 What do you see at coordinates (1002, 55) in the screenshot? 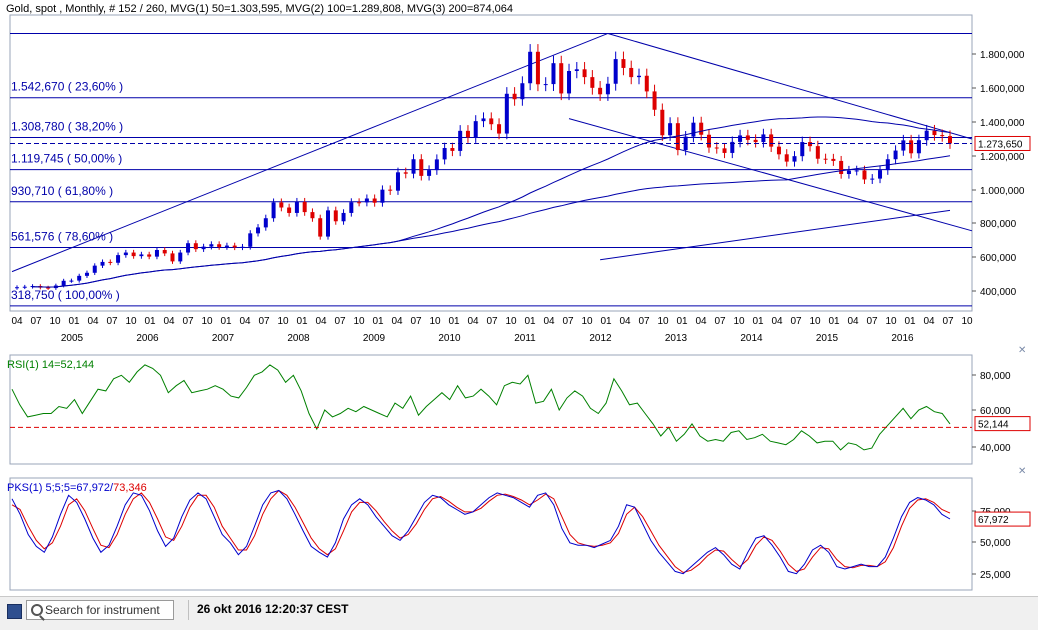
I see `price-tick-label: 1.800,000` at bounding box center [1002, 55].